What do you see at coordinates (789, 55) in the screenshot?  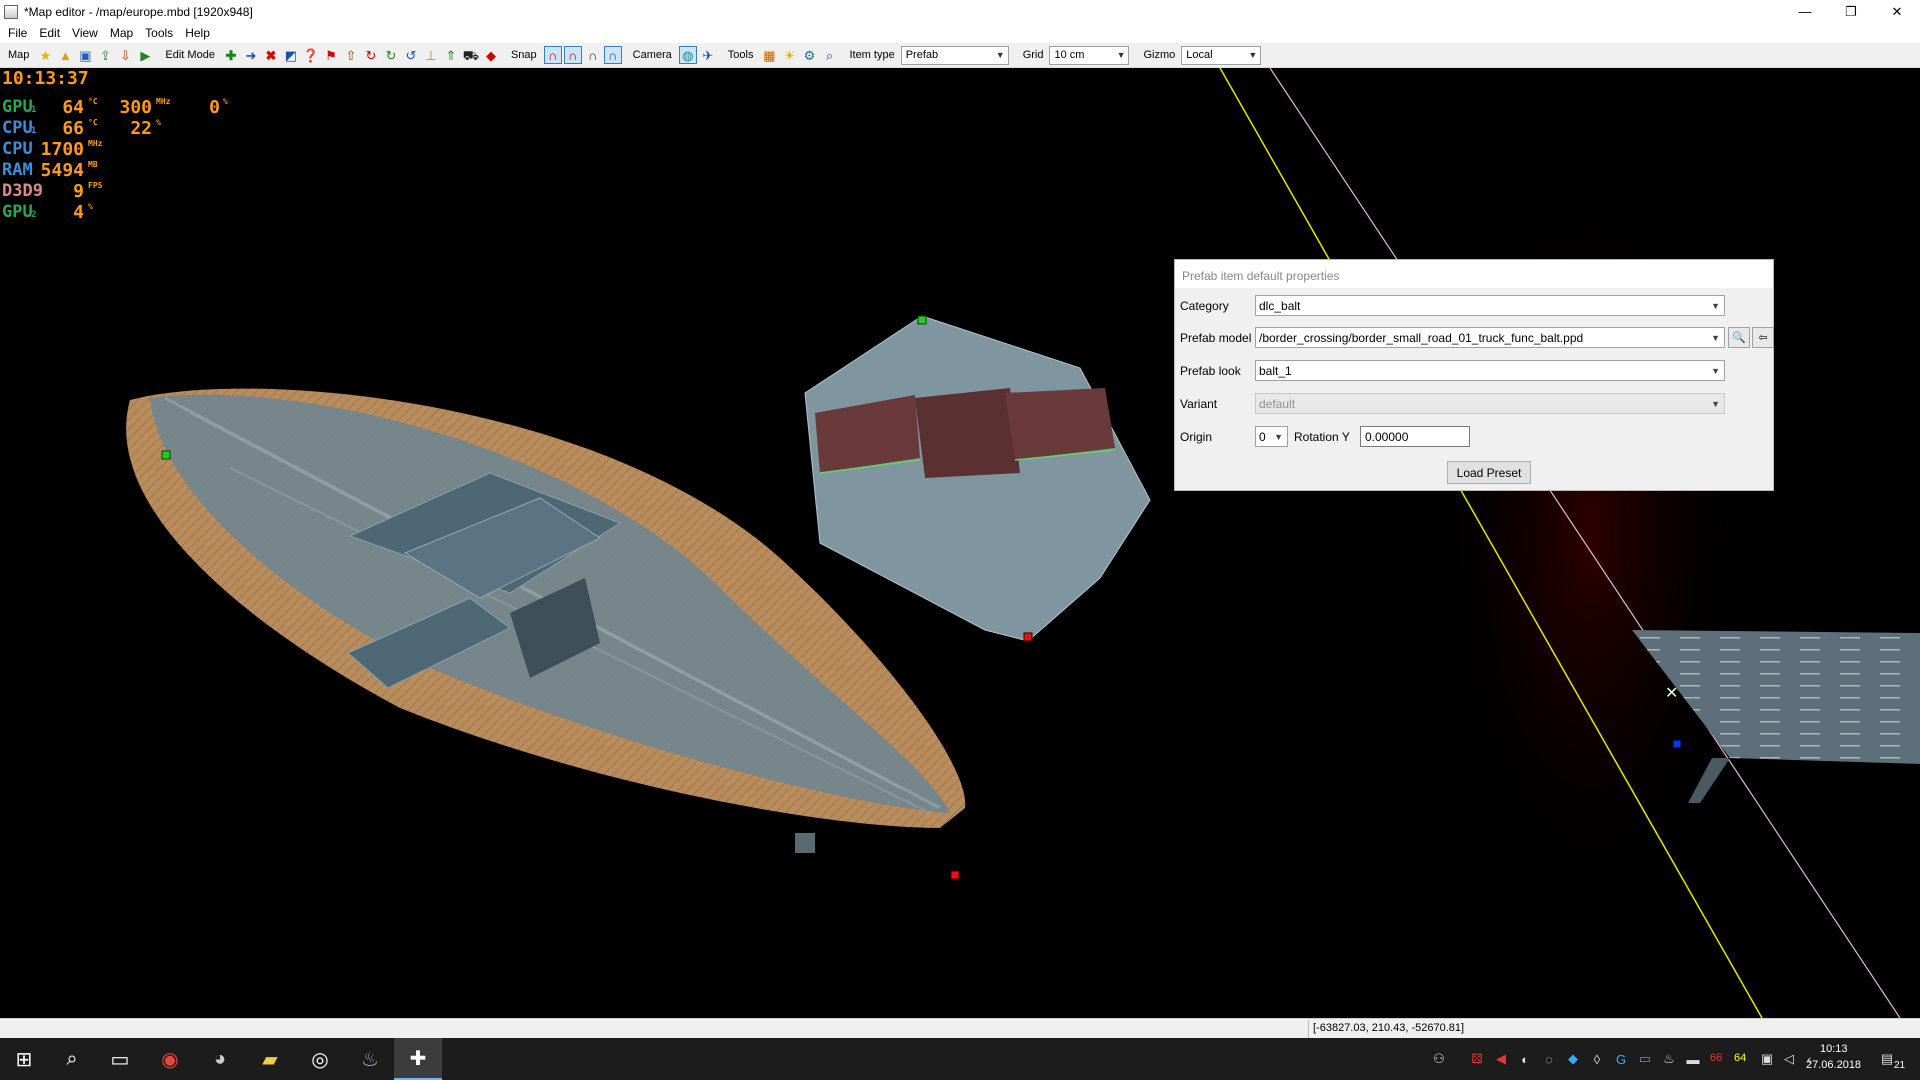 I see `sun-icon: ☀` at bounding box center [789, 55].